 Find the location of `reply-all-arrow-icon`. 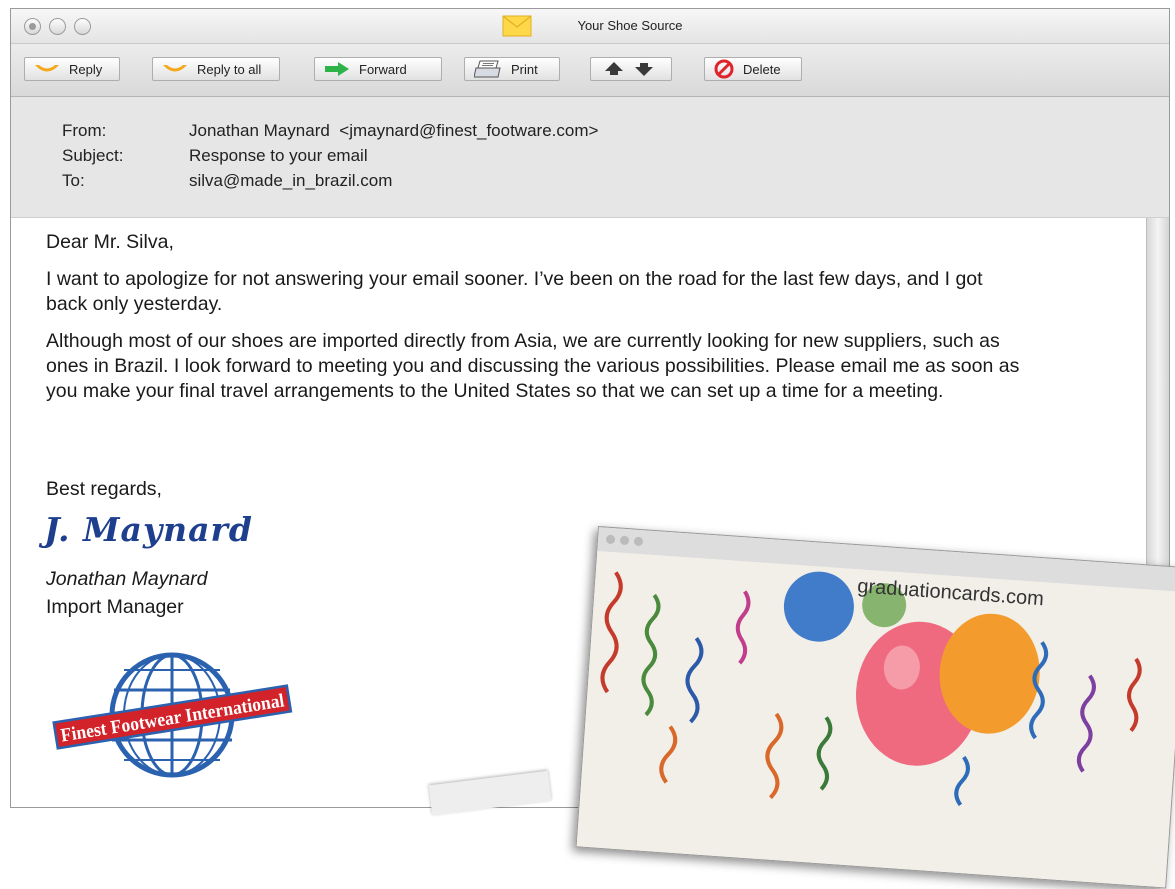

reply-all-arrow-icon is located at coordinates (175, 68).